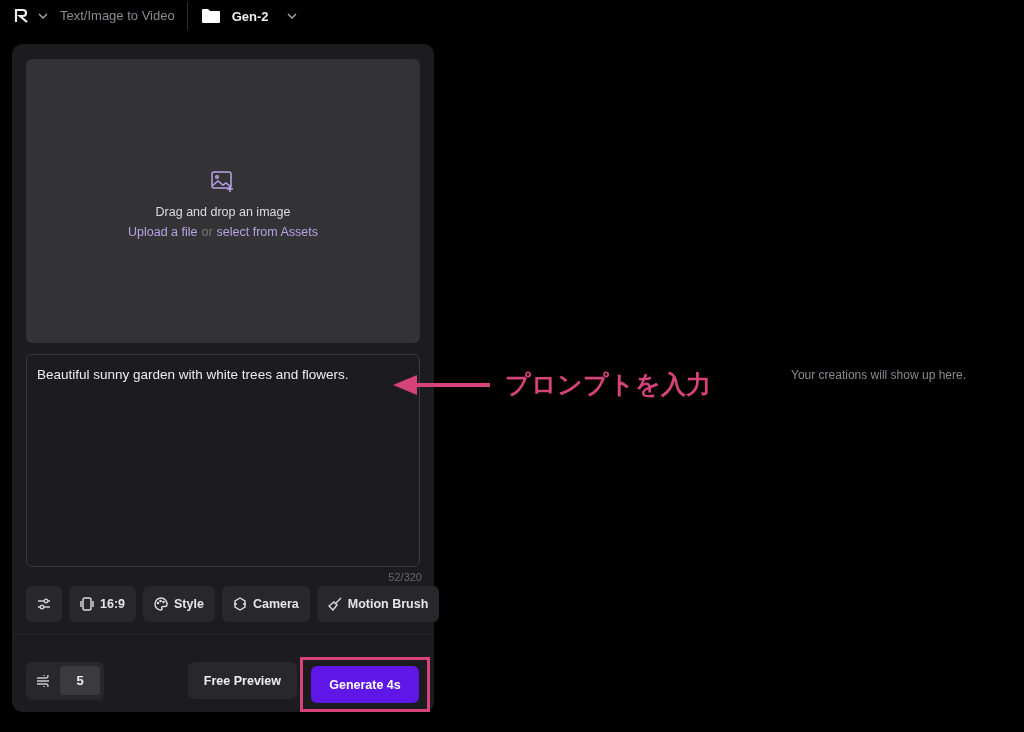 The image size is (1024, 732). Describe the element at coordinates (242, 680) in the screenshot. I see `preview-button: Free Preview` at that location.